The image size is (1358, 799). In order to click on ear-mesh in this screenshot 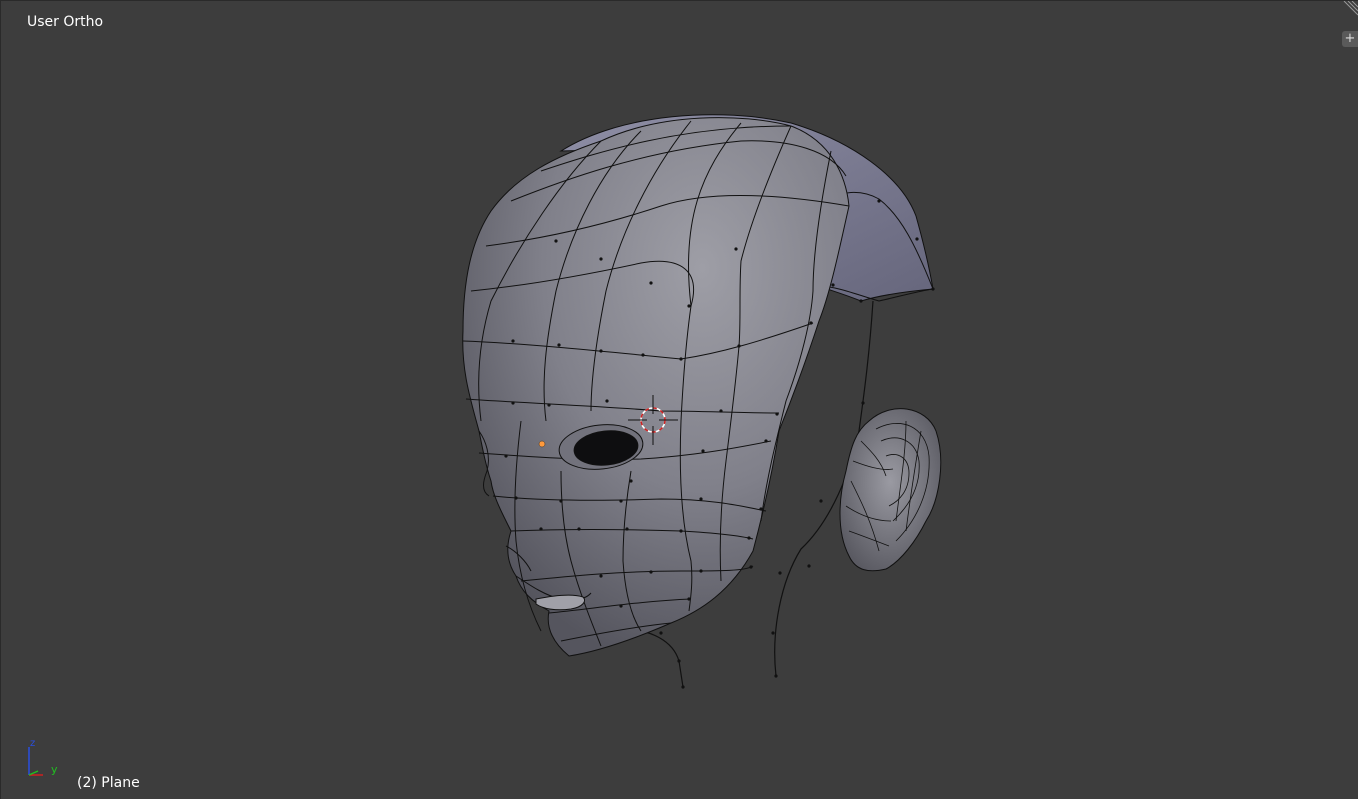, I will do `click(890, 490)`.